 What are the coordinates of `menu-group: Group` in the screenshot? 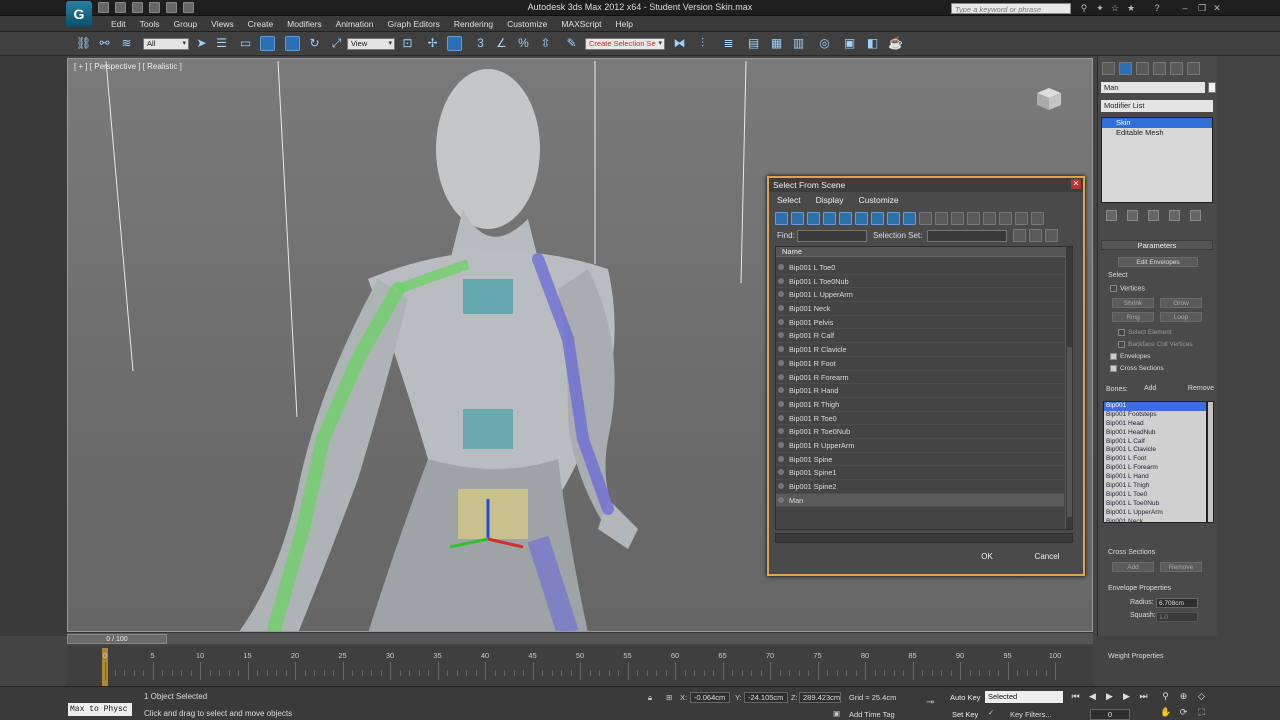 It's located at (186, 24).